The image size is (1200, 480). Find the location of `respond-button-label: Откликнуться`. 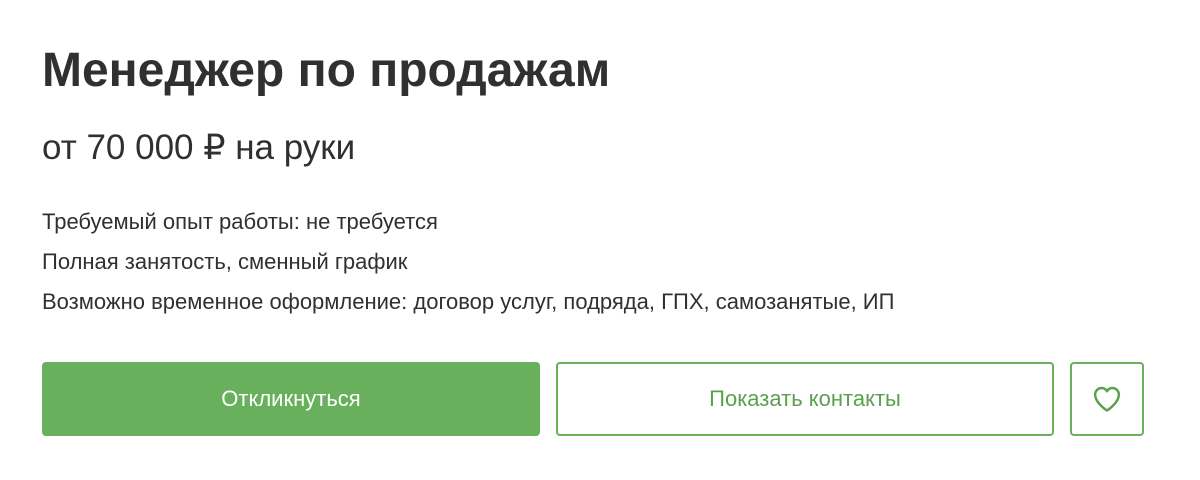

respond-button-label: Откликнуться is located at coordinates (291, 398).